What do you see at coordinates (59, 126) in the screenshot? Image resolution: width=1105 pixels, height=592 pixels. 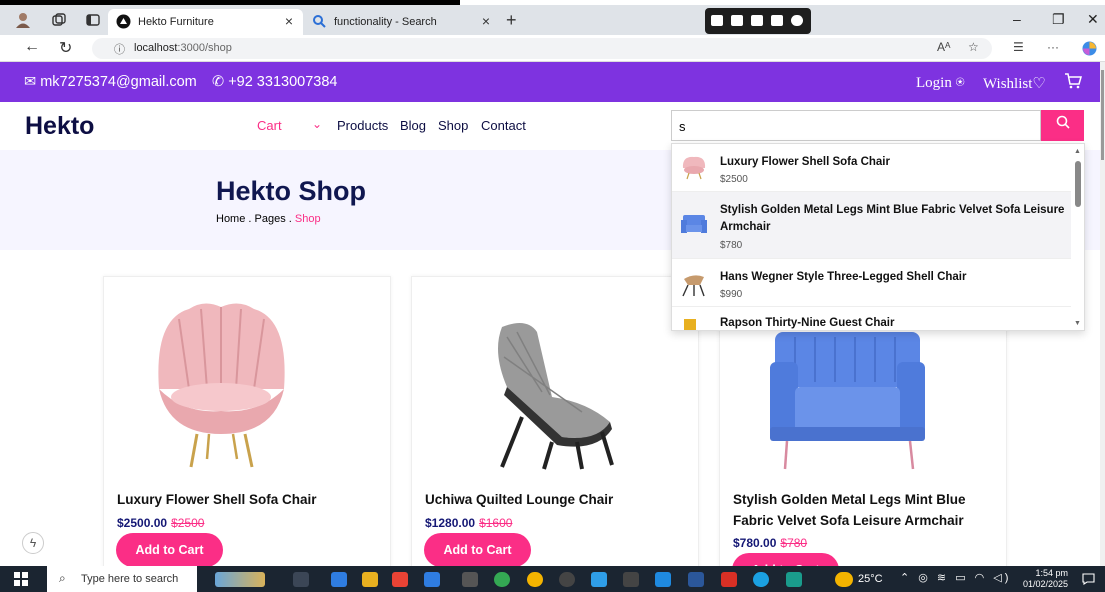 I see `logo: Hekto` at bounding box center [59, 126].